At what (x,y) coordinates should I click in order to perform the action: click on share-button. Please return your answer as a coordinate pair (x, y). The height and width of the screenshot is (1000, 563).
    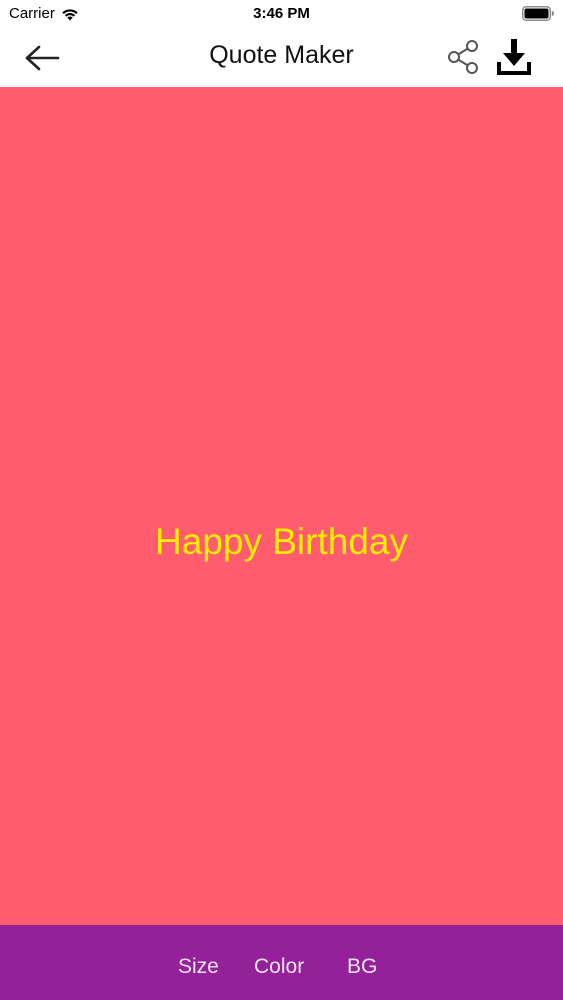
    Looking at the image, I should click on (463, 57).